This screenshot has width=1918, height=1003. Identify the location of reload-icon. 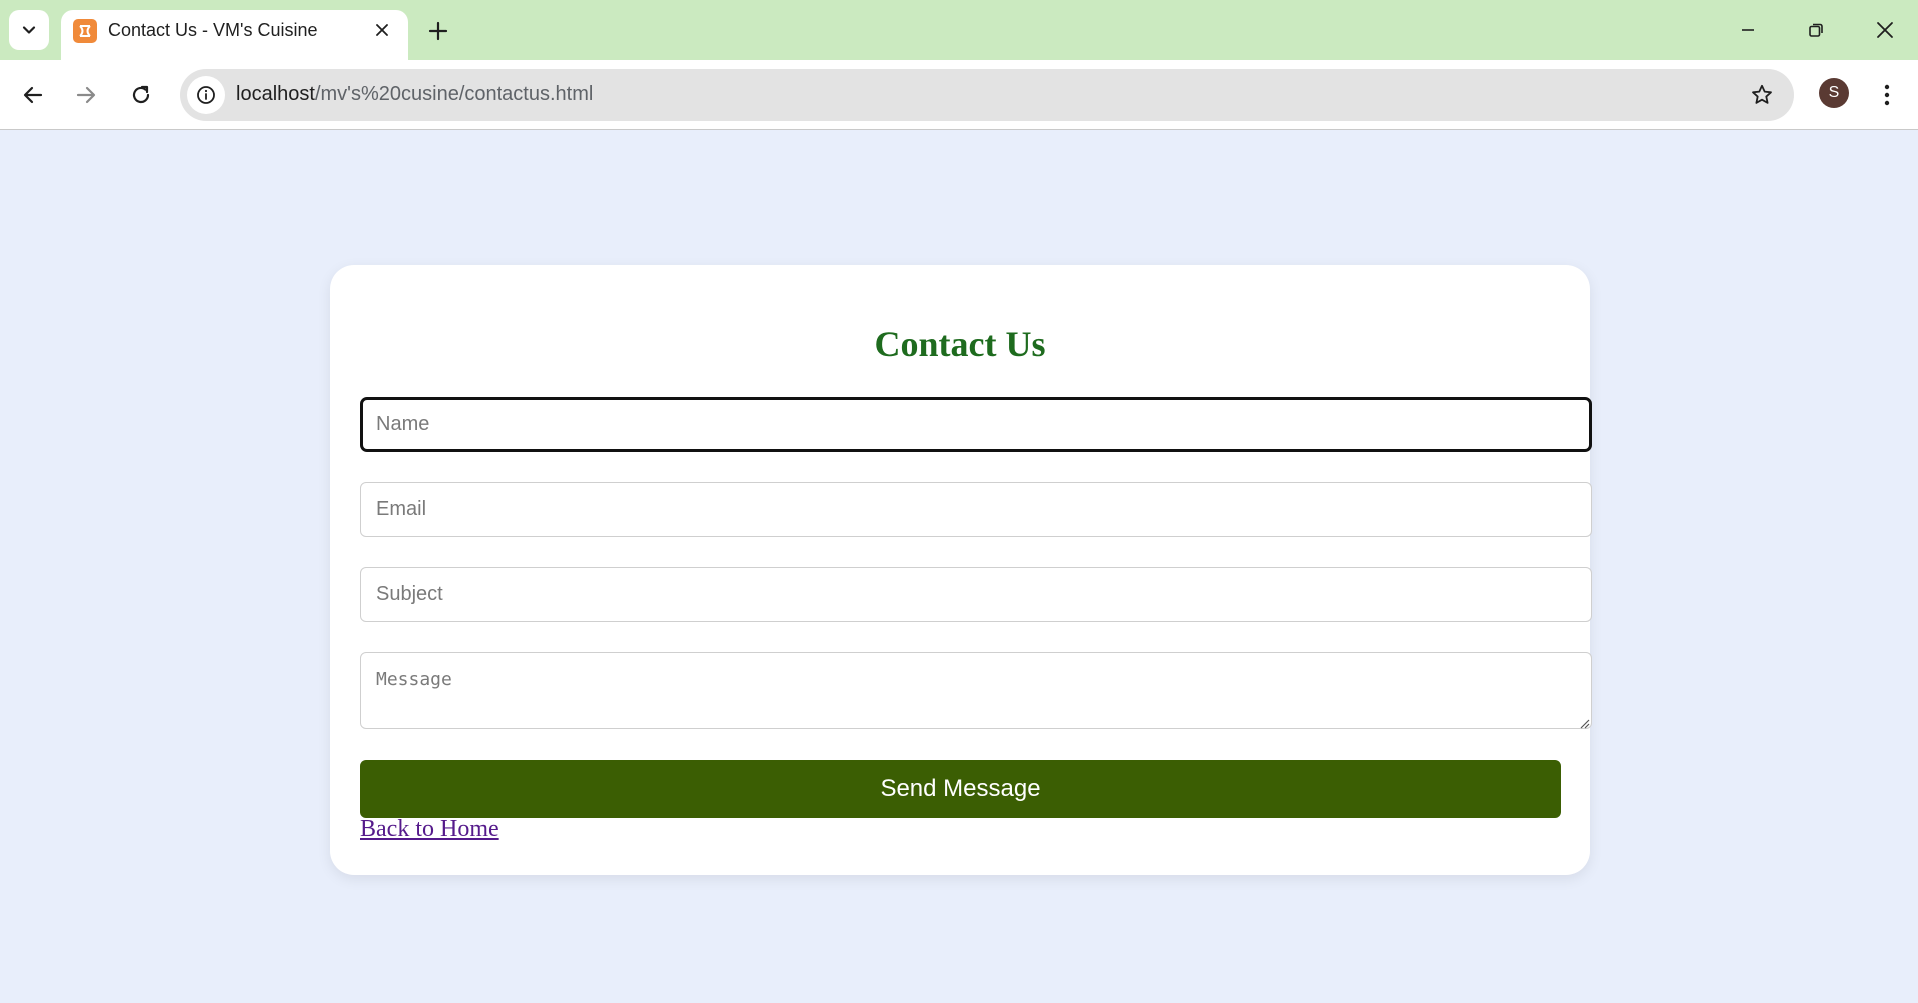
(141, 94).